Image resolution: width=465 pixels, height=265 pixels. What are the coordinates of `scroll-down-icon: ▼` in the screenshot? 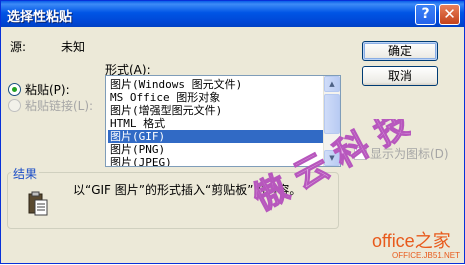 It's located at (332, 158).